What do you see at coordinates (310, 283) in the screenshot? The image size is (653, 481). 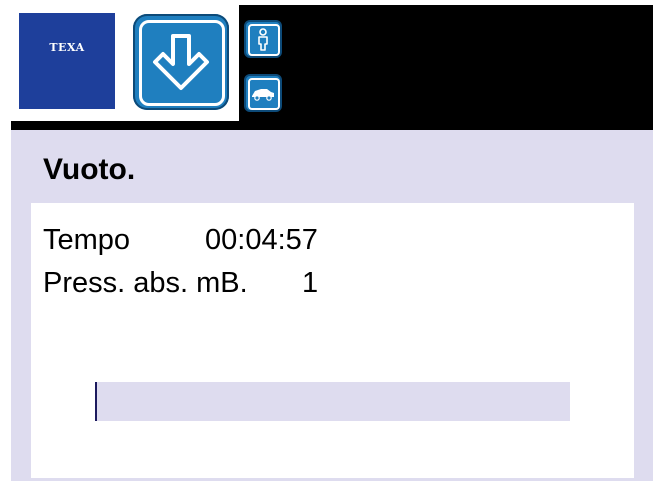 I see `pressure-value: 1` at bounding box center [310, 283].